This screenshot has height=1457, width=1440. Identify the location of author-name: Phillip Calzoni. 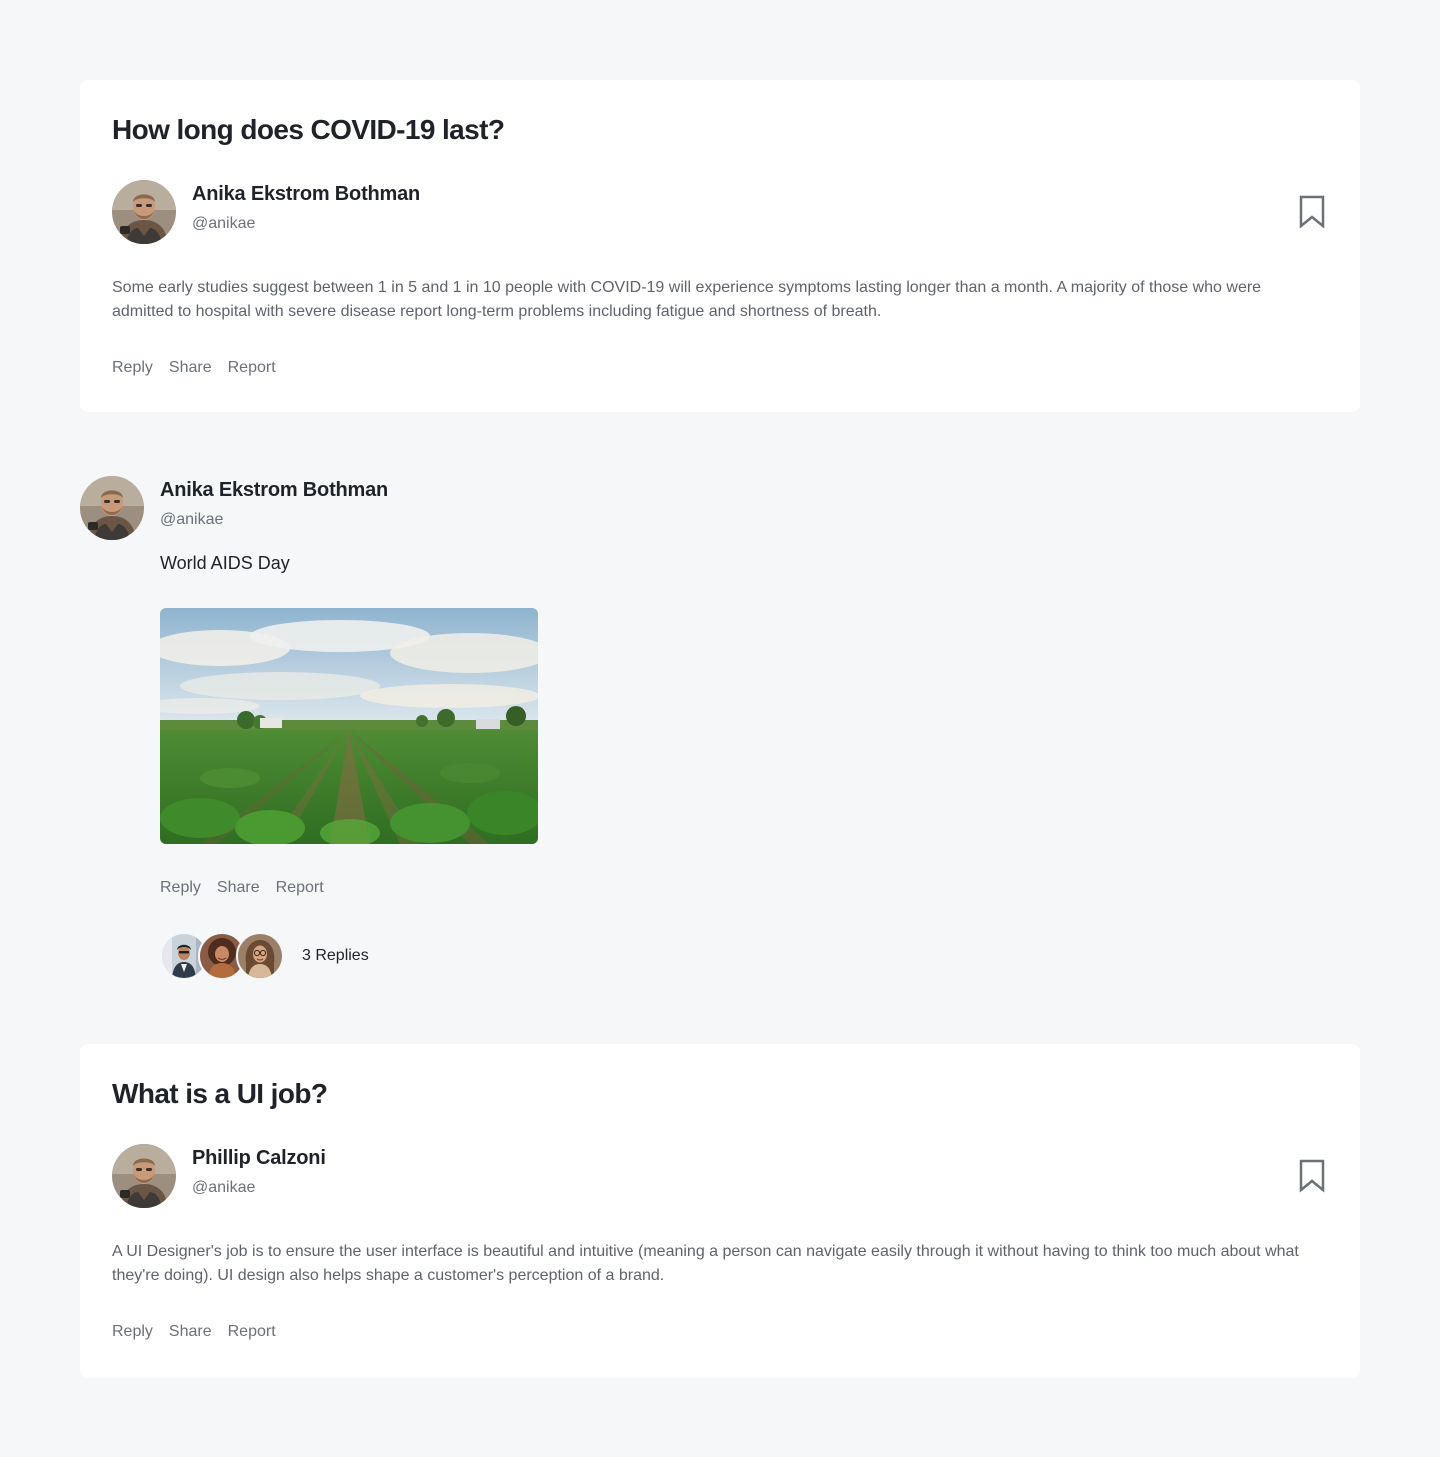
(259, 1158).